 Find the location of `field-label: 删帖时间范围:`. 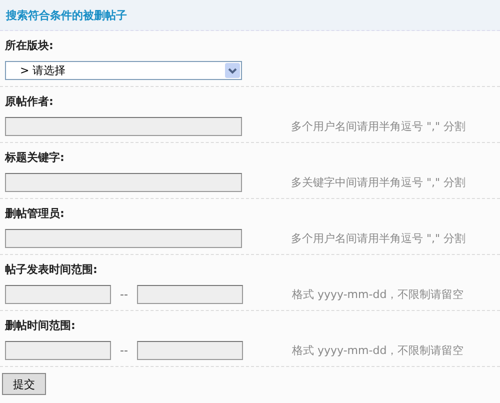

field-label: 删帖时间范围: is located at coordinates (40, 325).